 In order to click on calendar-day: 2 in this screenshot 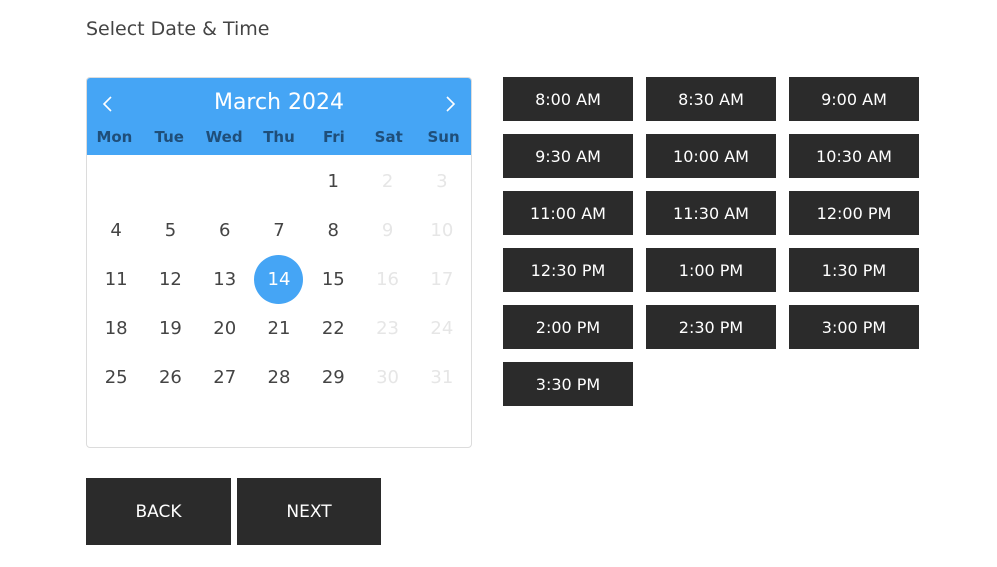, I will do `click(387, 181)`.